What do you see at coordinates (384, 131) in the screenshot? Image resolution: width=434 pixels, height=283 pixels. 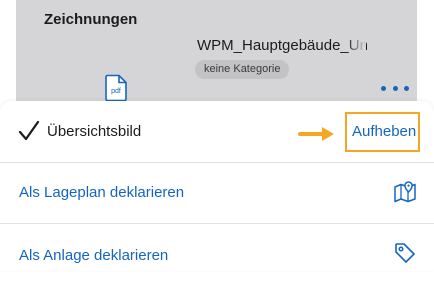 I see `aufheben-button: Aufheben` at bounding box center [384, 131].